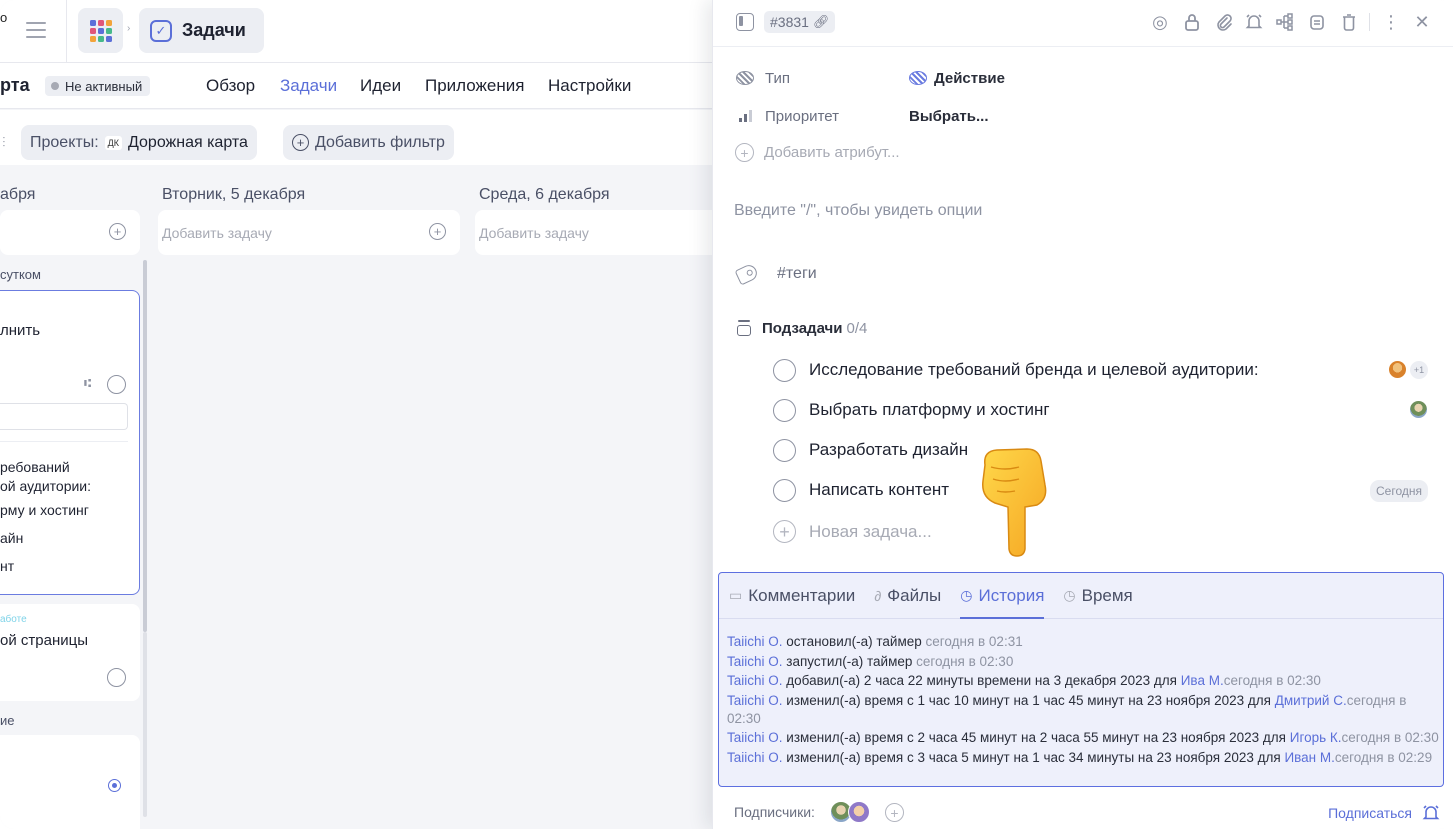 The image size is (1453, 829). I want to click on due-date-chip: Сегодня, so click(1399, 491).